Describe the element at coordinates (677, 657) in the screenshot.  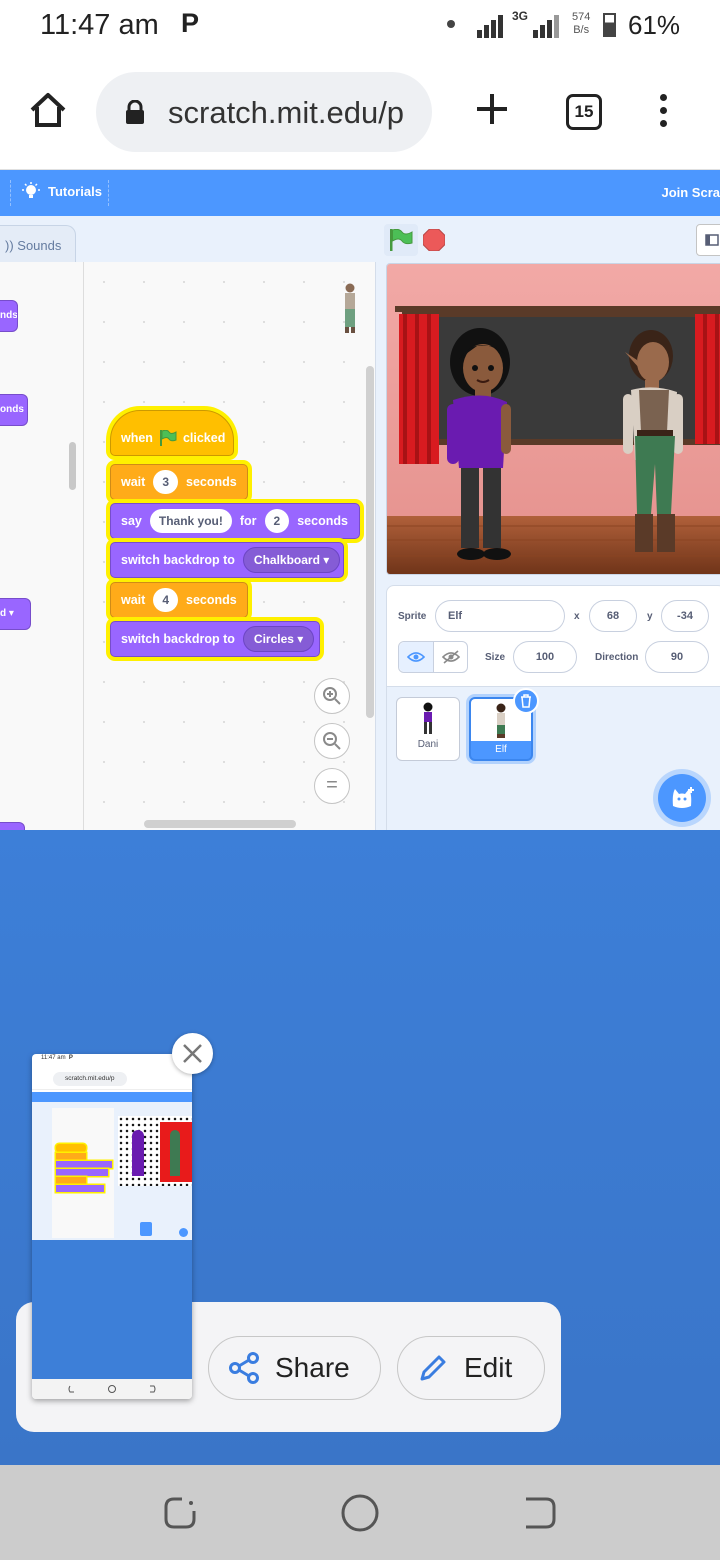
I see `direction-field: 90` at that location.